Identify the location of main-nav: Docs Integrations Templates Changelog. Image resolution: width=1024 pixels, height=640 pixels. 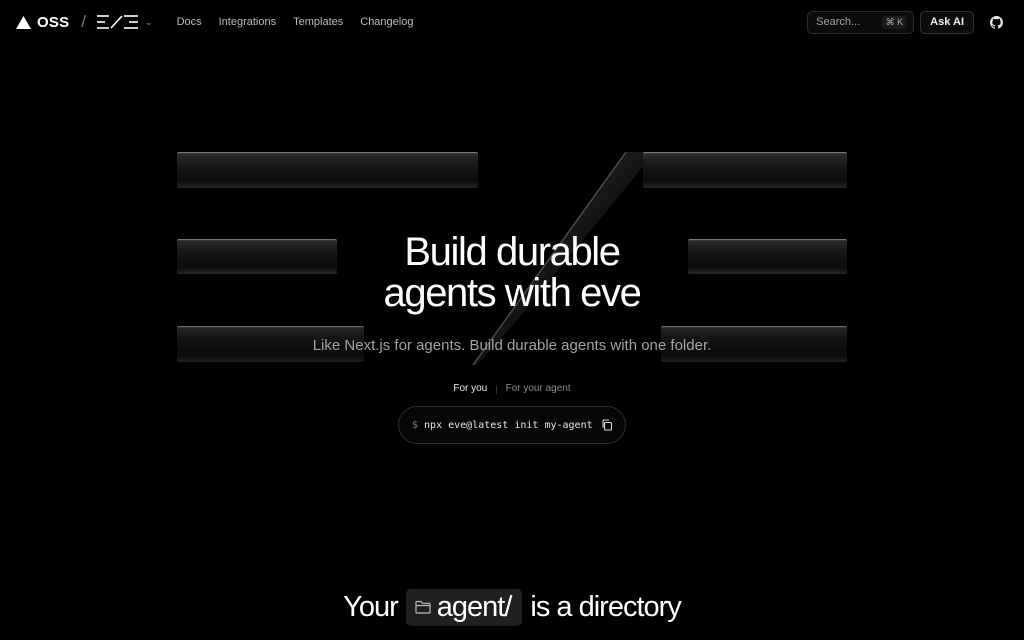
(295, 22).